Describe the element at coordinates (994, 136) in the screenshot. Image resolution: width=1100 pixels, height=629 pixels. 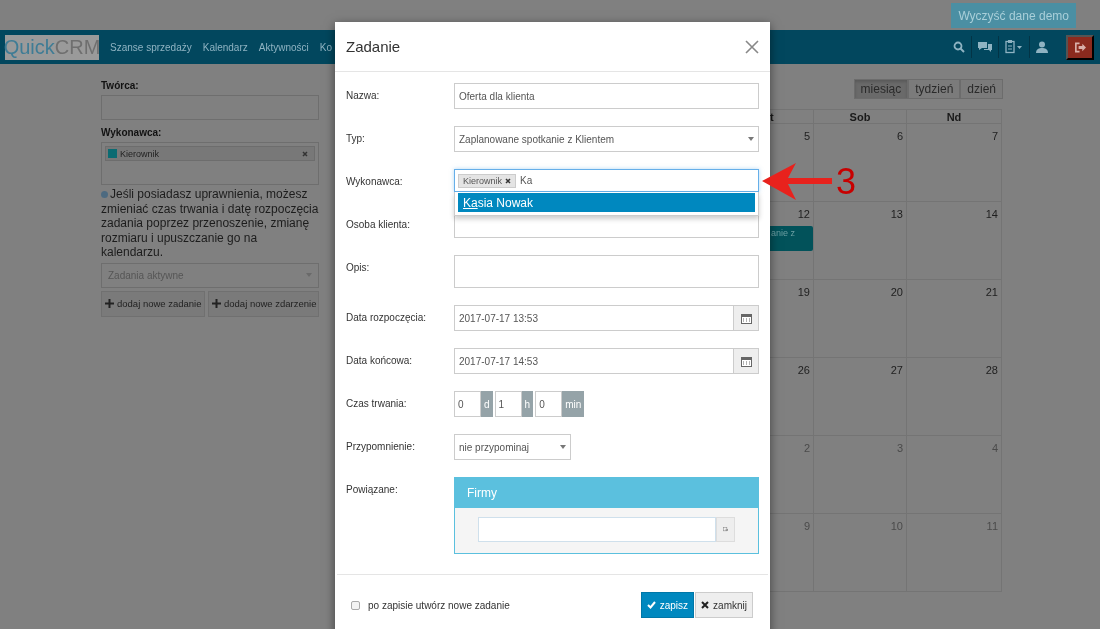
I see `day-number: 7` at that location.